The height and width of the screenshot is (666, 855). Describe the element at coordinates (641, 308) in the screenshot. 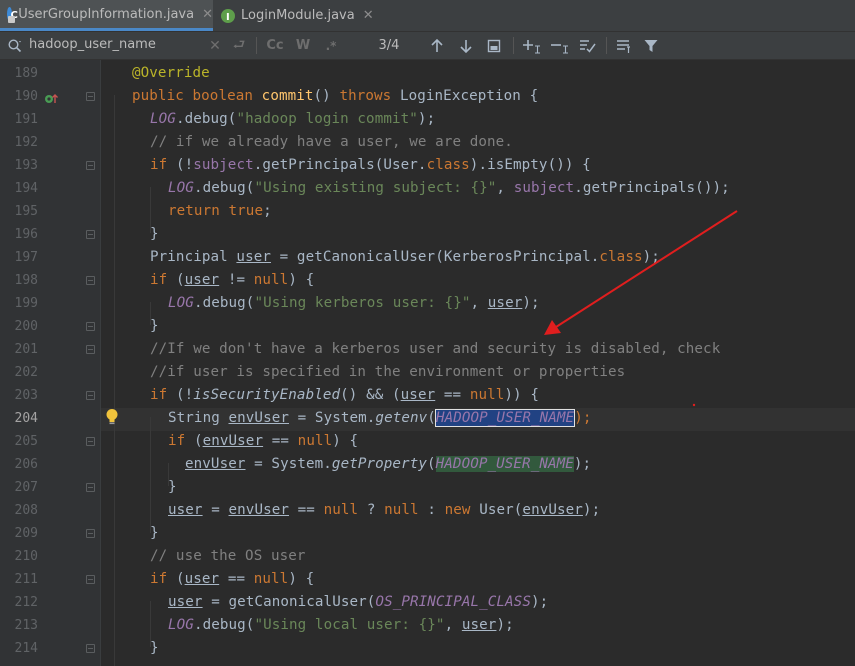

I see `annotation-arrow` at that location.